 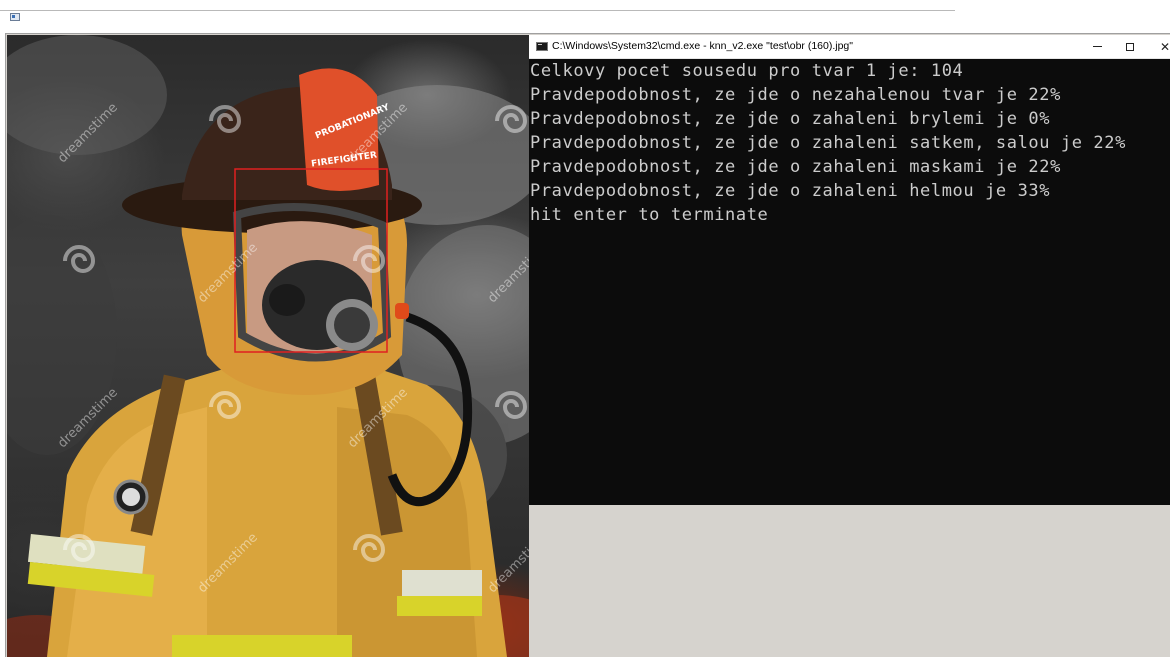 I want to click on minimize-button, so click(x=1097, y=46).